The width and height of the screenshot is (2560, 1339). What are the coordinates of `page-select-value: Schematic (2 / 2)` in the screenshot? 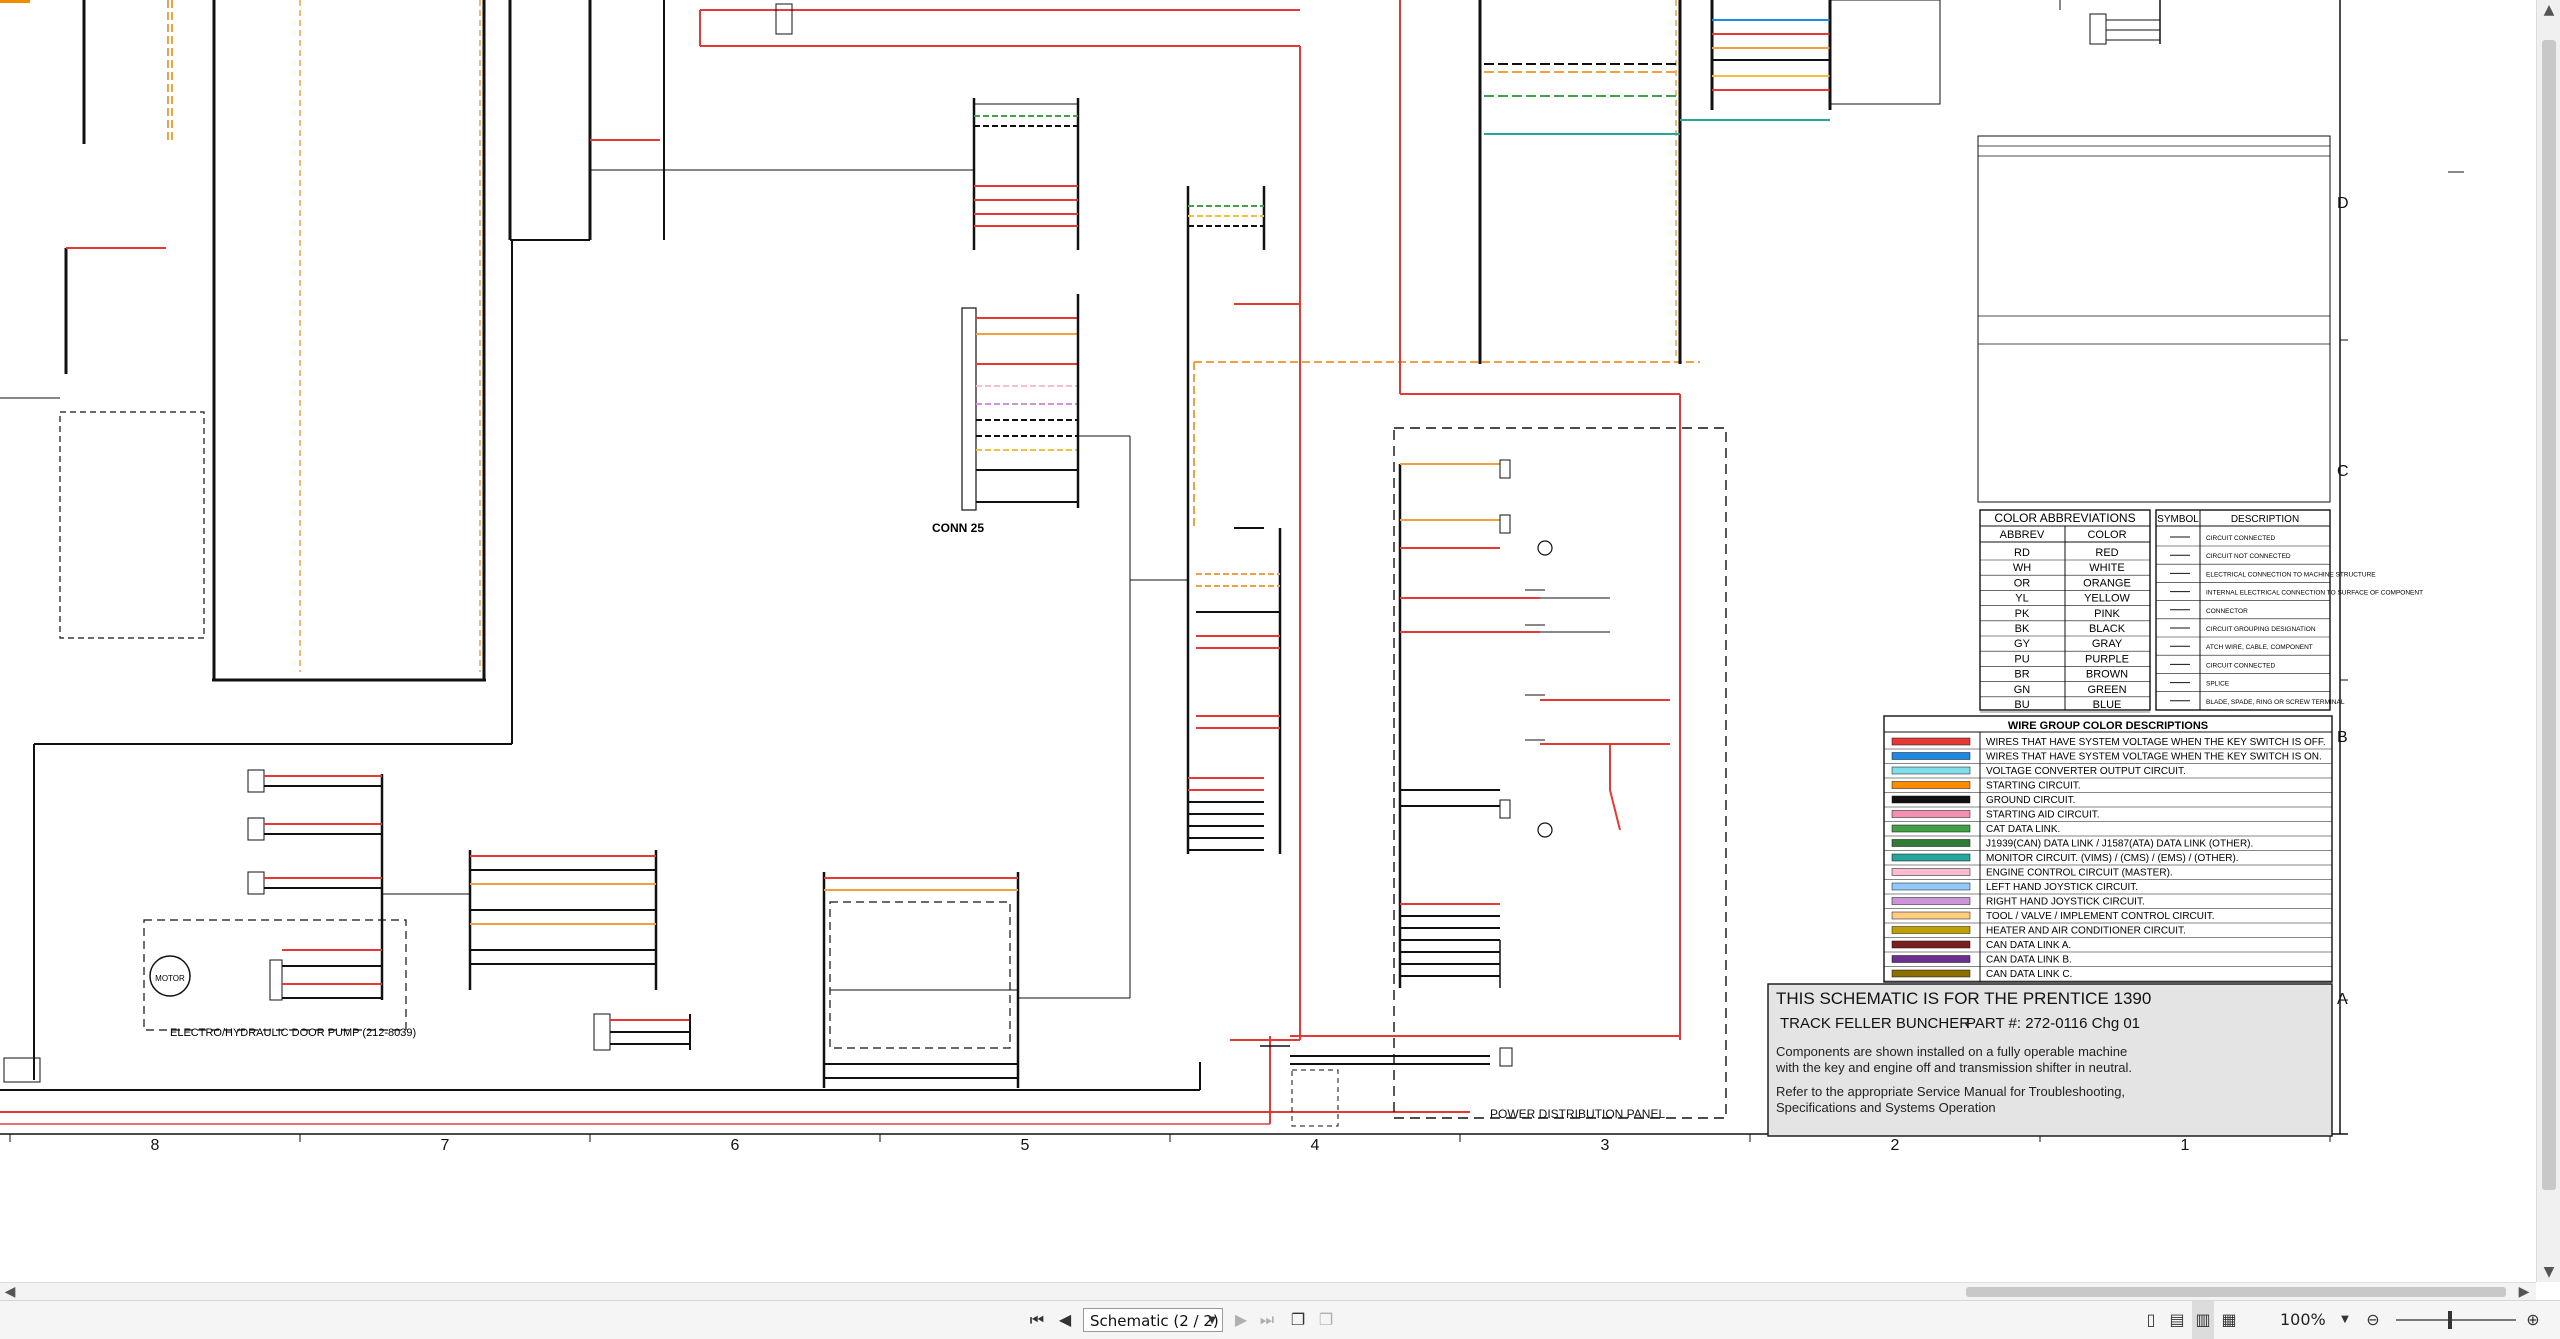 It's located at (1154, 1321).